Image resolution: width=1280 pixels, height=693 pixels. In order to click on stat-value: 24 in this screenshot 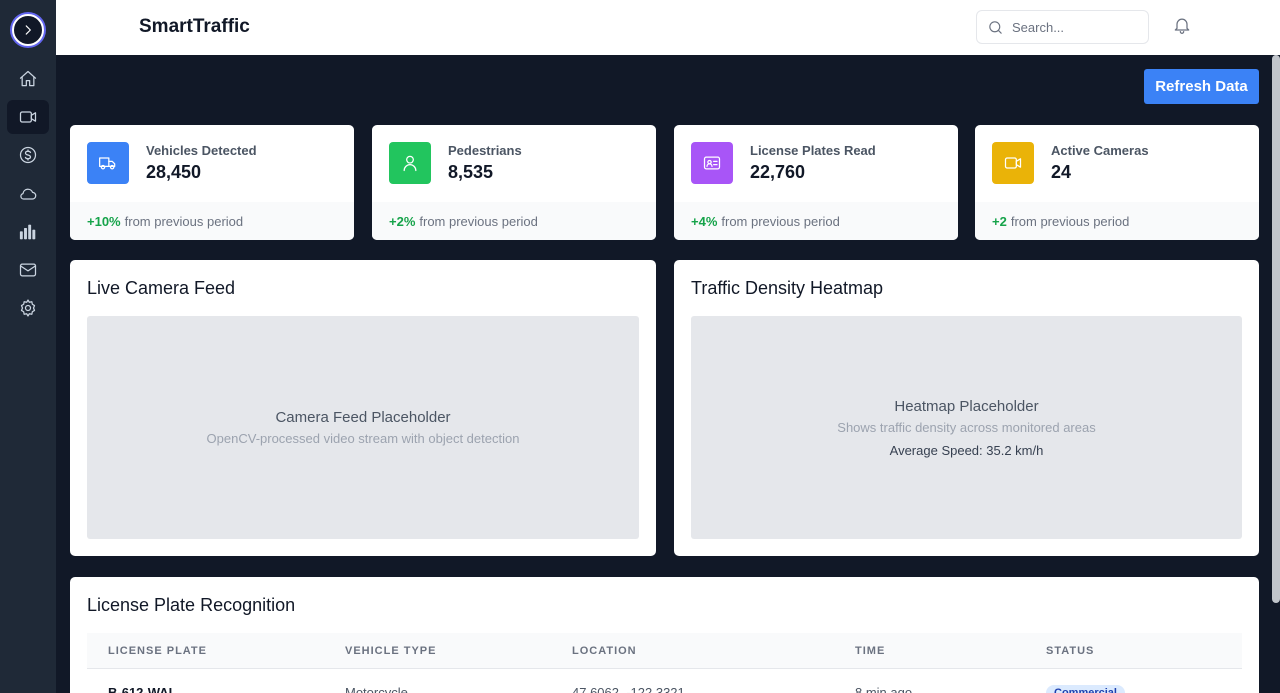, I will do `click(1061, 172)`.